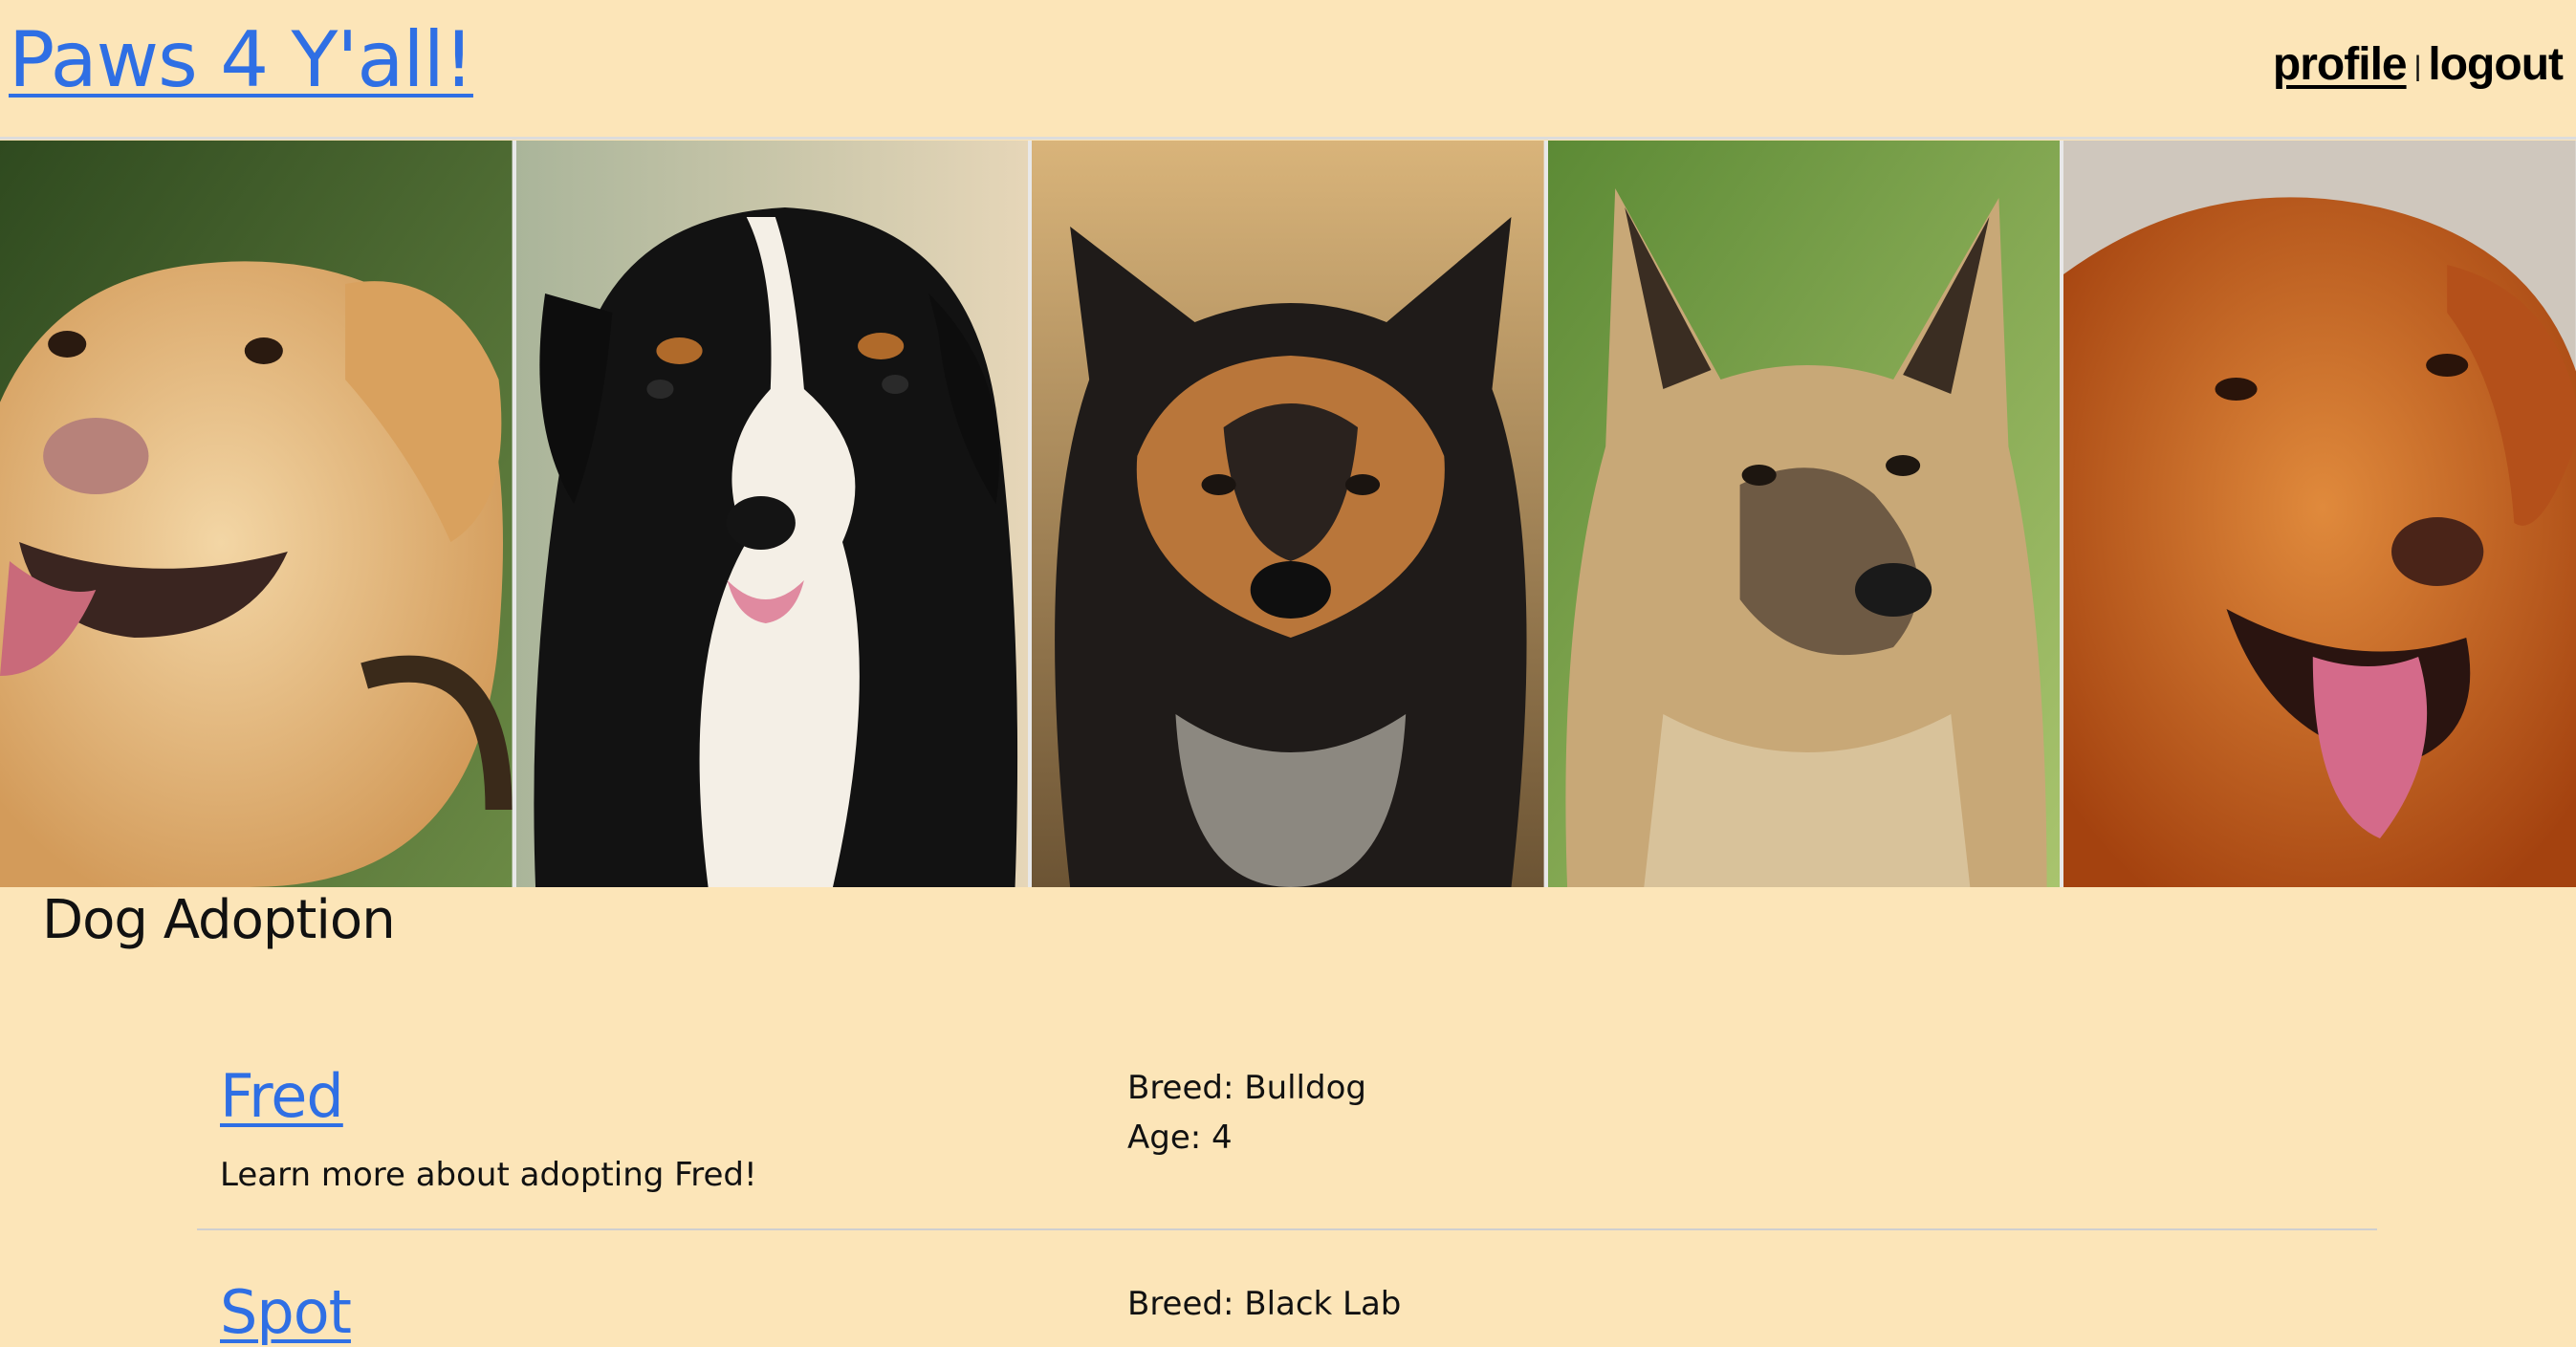 The image size is (2576, 1347). What do you see at coordinates (1264, 1304) in the screenshot?
I see `pet-breed: Breed: Black Lab` at bounding box center [1264, 1304].